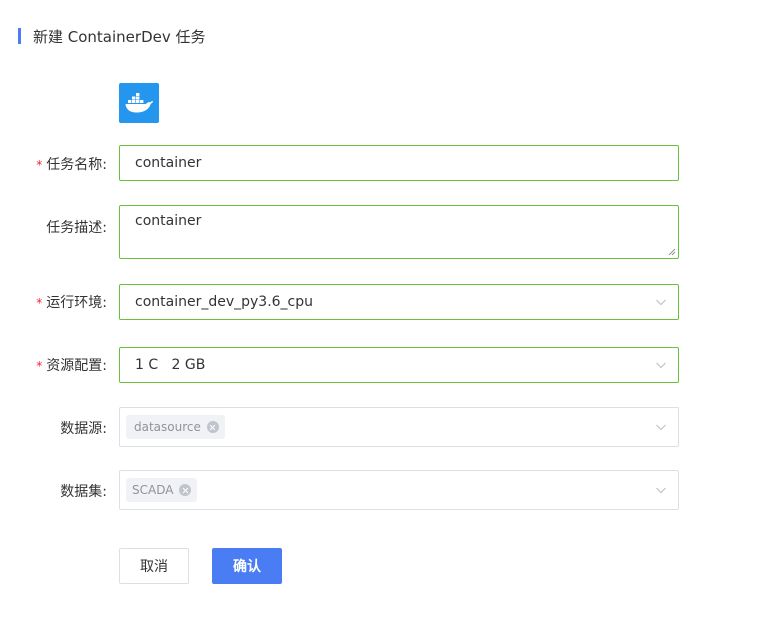  What do you see at coordinates (399, 163) in the screenshot?
I see `task-name-input: container` at bounding box center [399, 163].